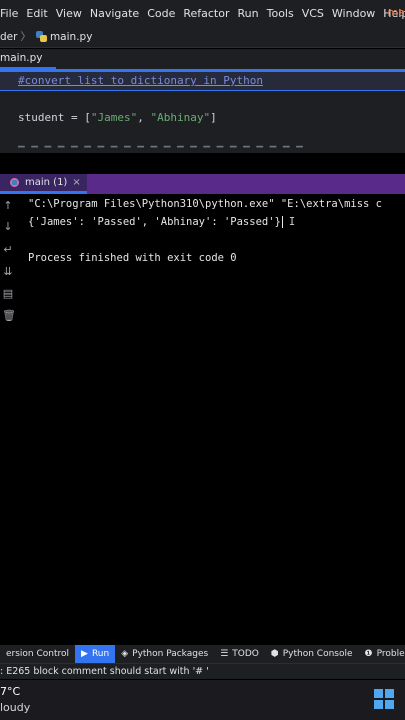 This screenshot has height=720, width=405. What do you see at coordinates (10, 691) in the screenshot?
I see `weather-temperature: 7°C` at bounding box center [10, 691].